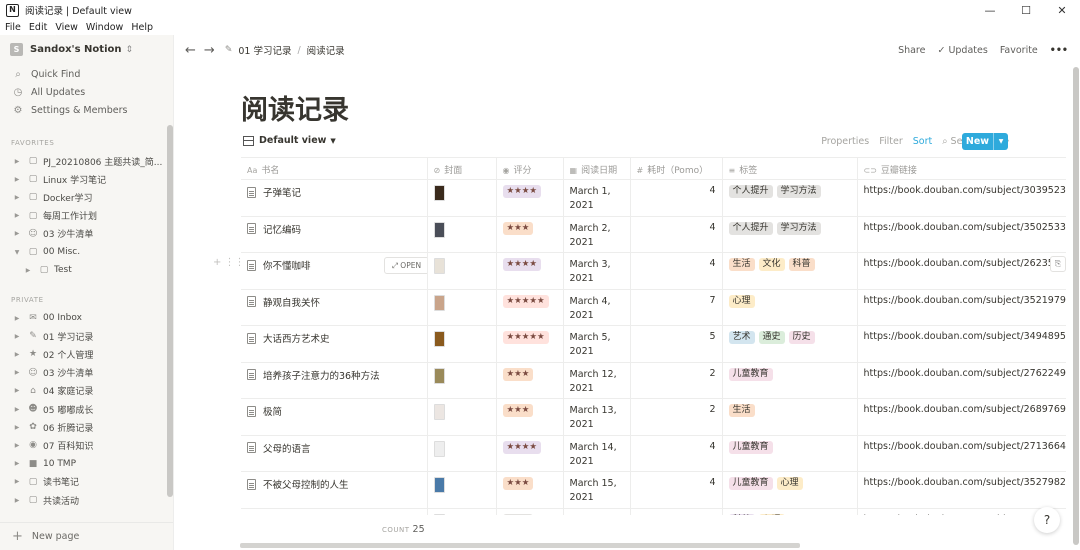 The image size is (1080, 550). I want to click on book-title: 培养孩子注意力的36种方法, so click(321, 375).